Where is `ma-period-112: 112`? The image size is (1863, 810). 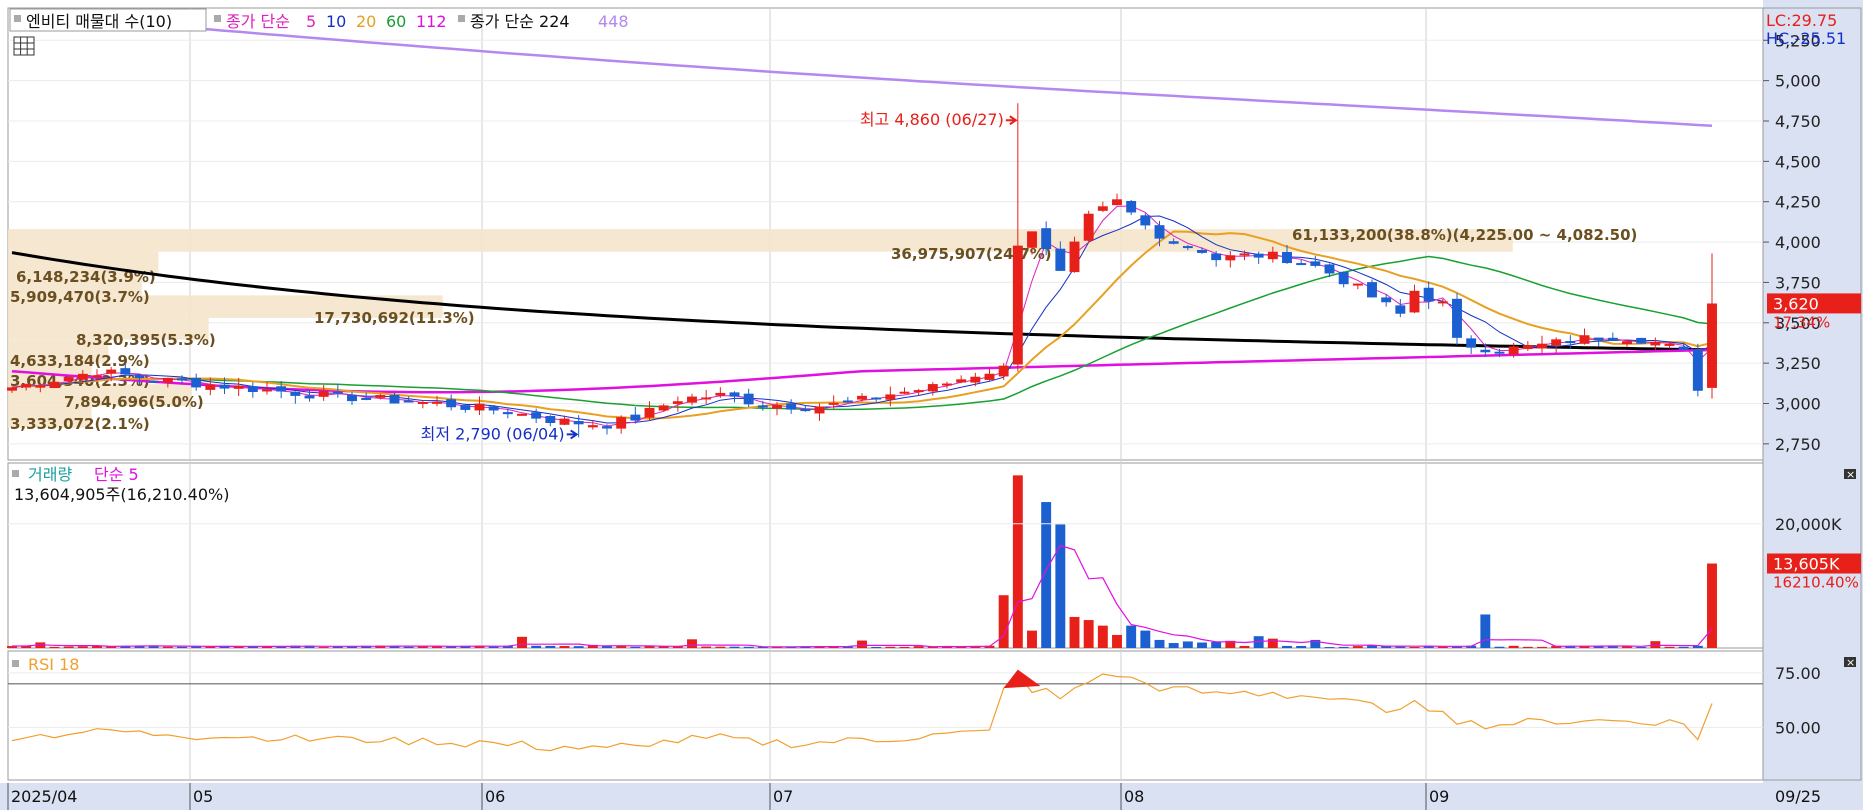
ma-period-112: 112 is located at coordinates (431, 21).